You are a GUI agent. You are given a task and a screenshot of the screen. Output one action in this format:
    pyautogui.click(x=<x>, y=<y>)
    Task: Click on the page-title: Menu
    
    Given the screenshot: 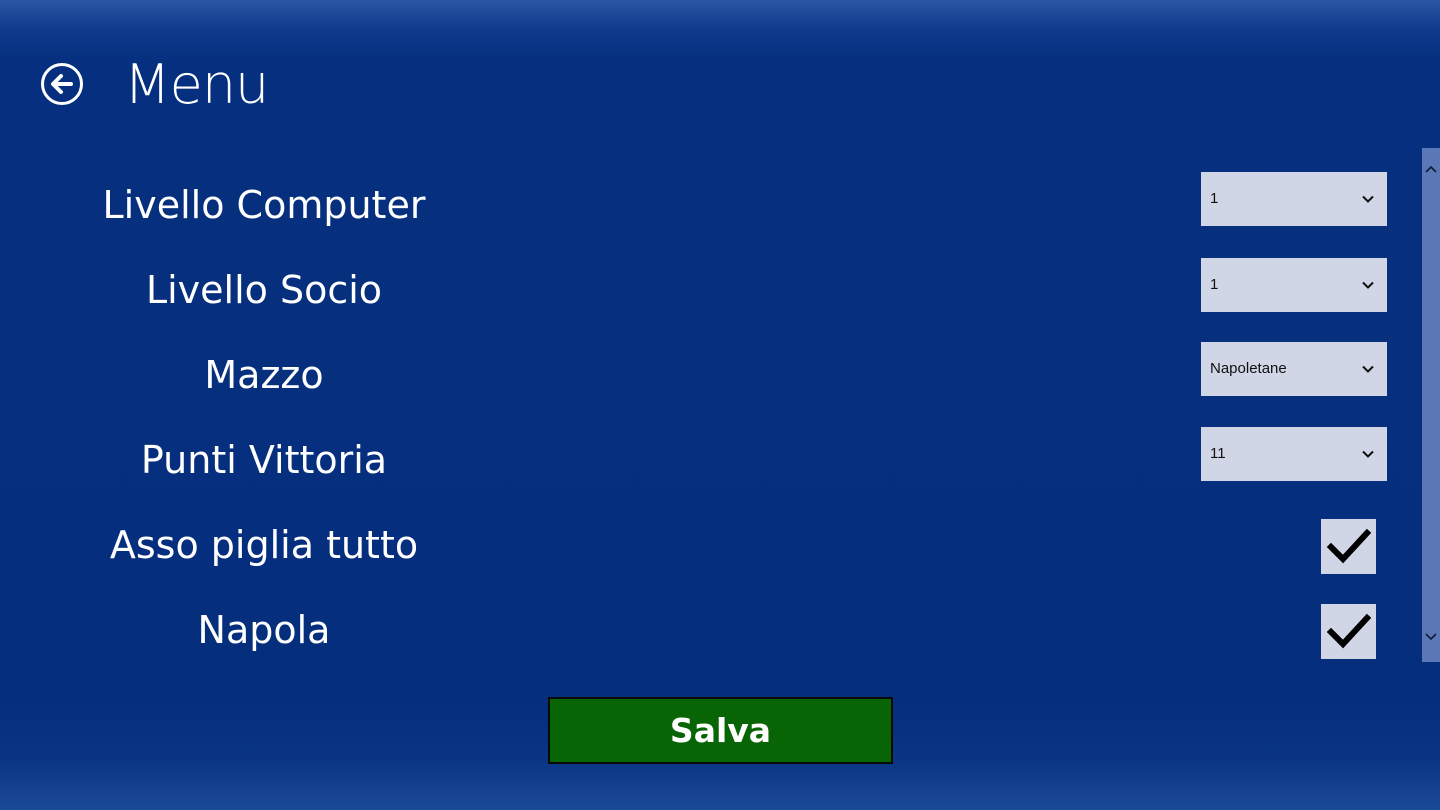 What is the action you would take?
    pyautogui.click(x=196, y=84)
    